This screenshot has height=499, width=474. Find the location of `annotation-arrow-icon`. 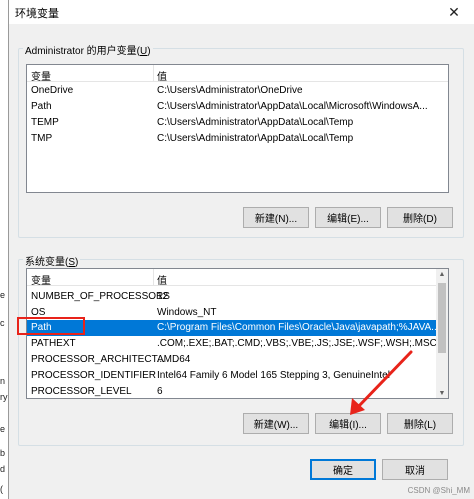

annotation-arrow-icon is located at coordinates (381, 382).